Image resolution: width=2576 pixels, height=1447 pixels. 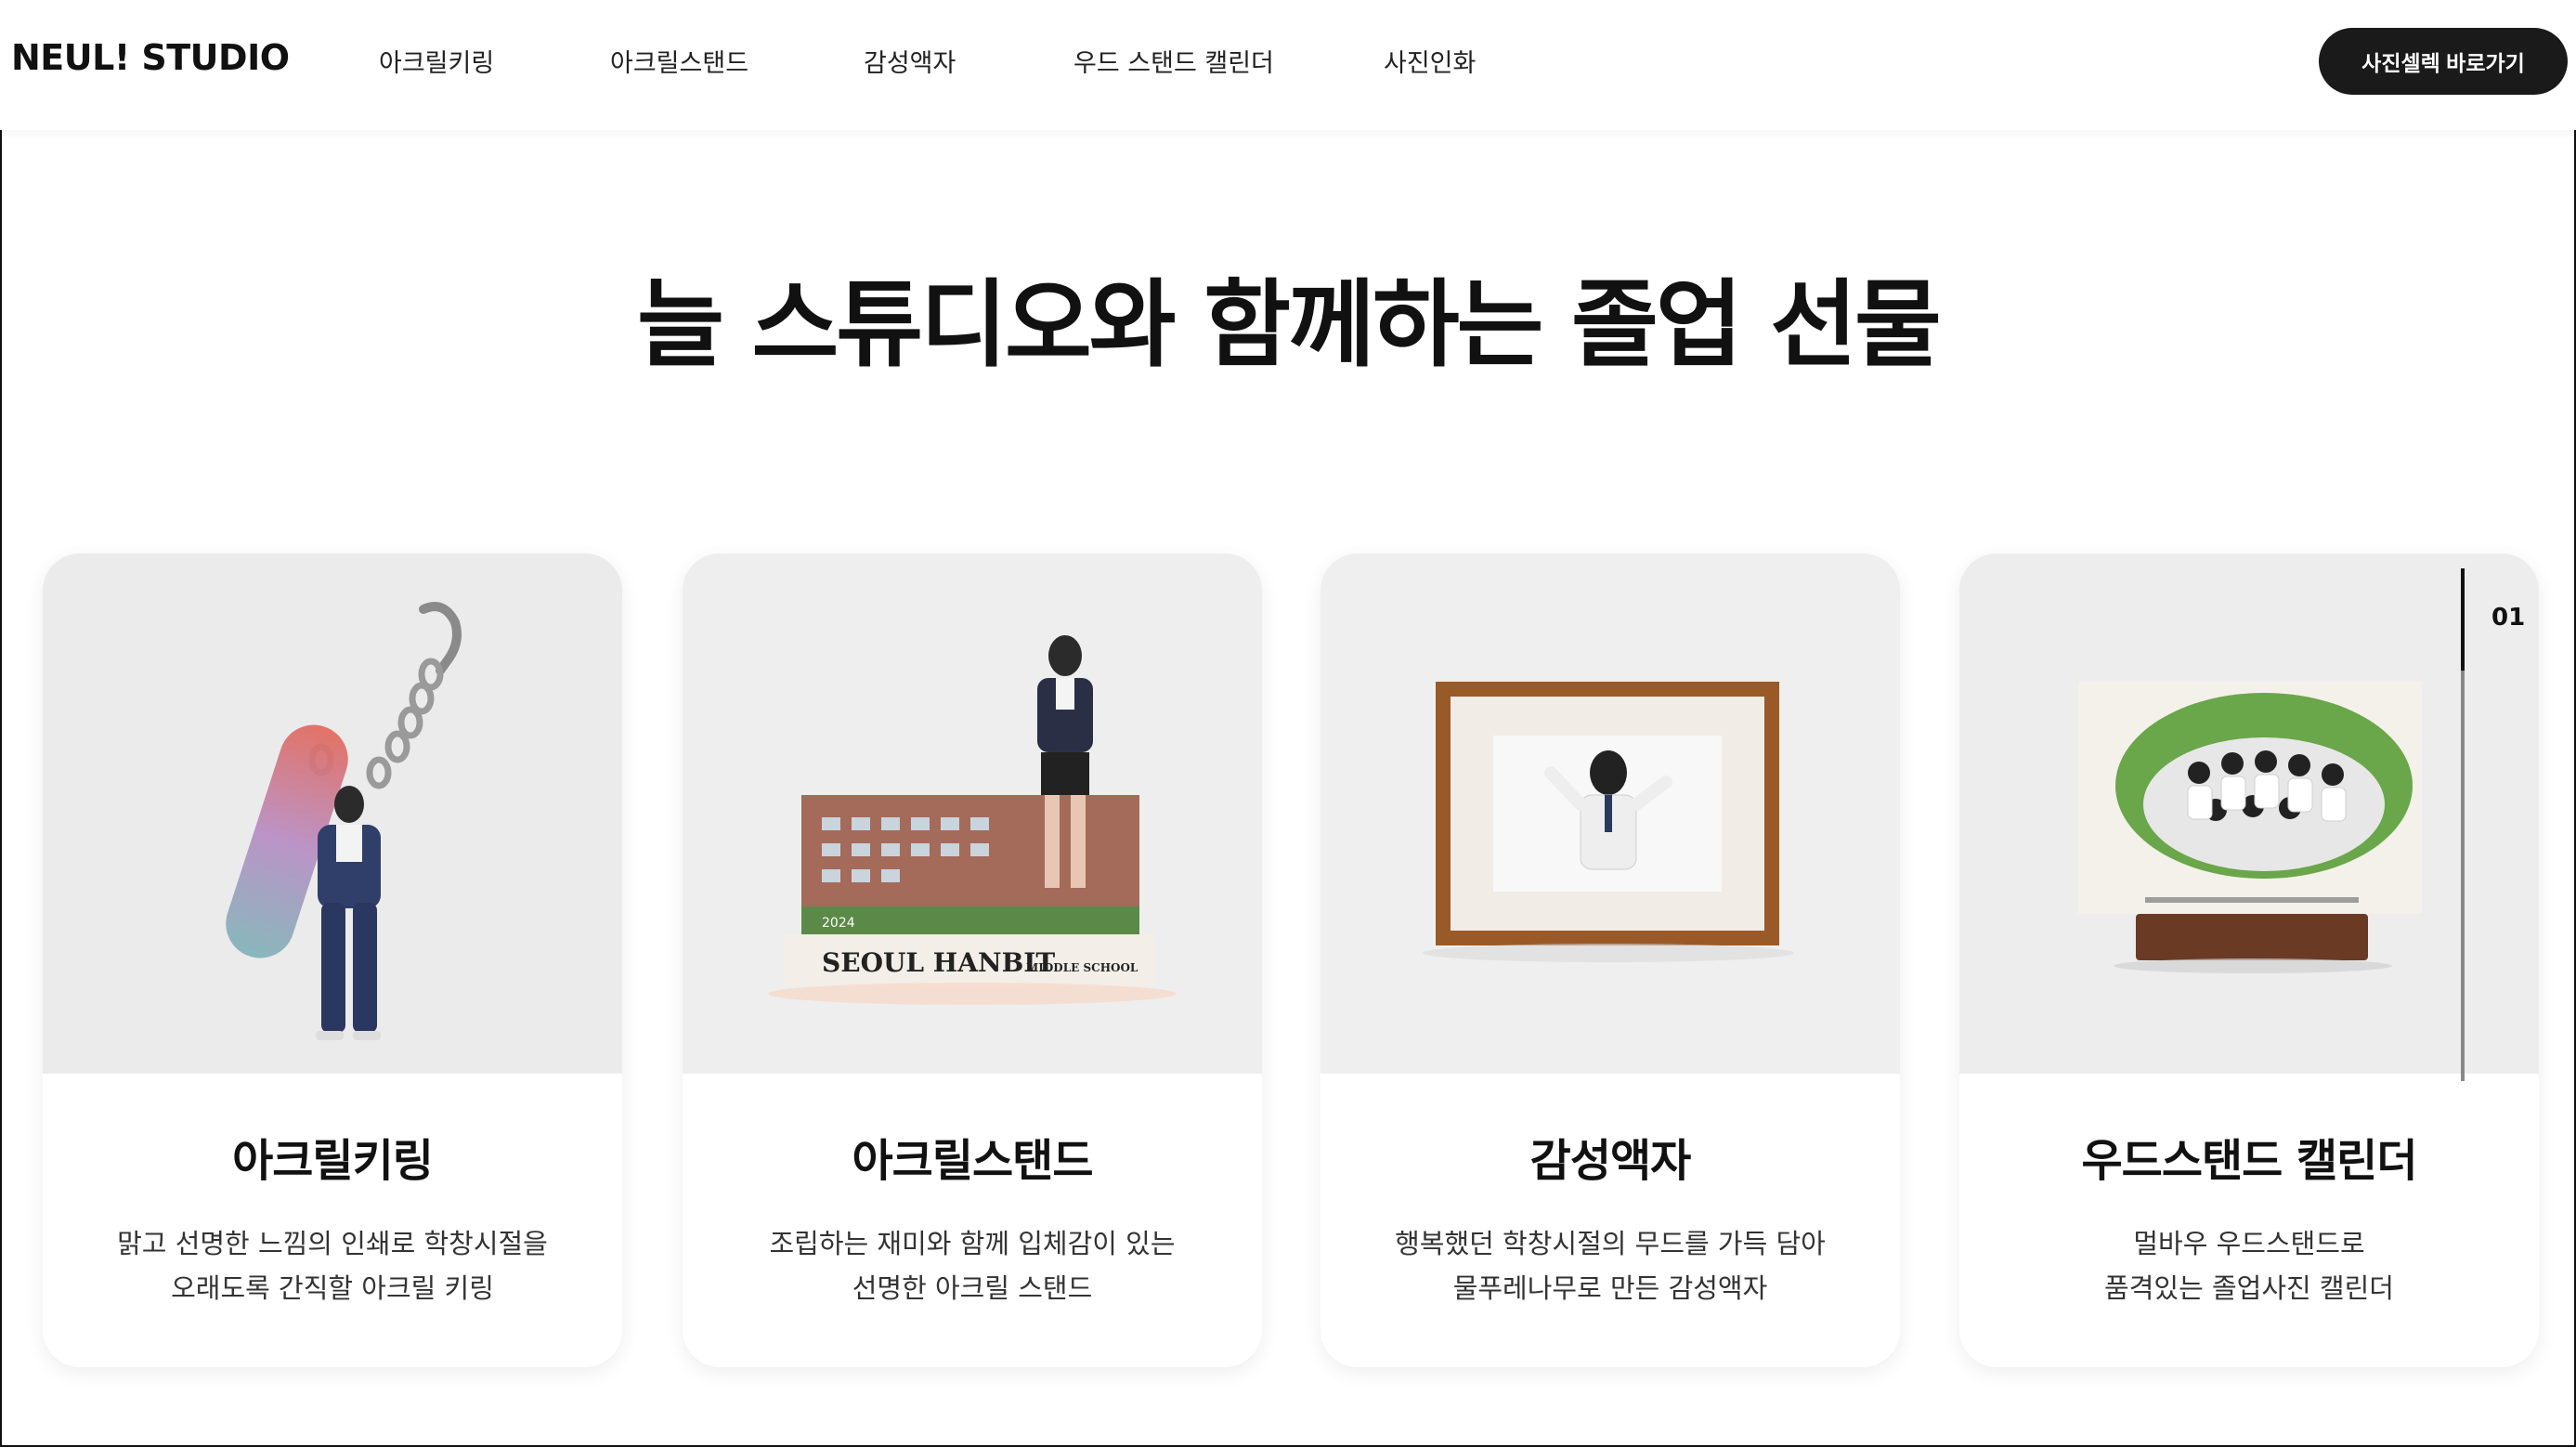 I want to click on card-description-line2: 품격있는 졸업사진 캘린더, so click(x=2249, y=1288).